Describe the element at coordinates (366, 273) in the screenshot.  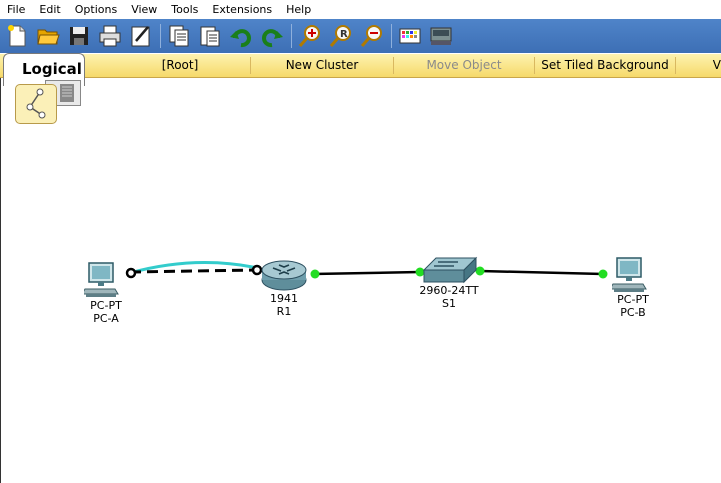
I see `link-r1-s1` at that location.